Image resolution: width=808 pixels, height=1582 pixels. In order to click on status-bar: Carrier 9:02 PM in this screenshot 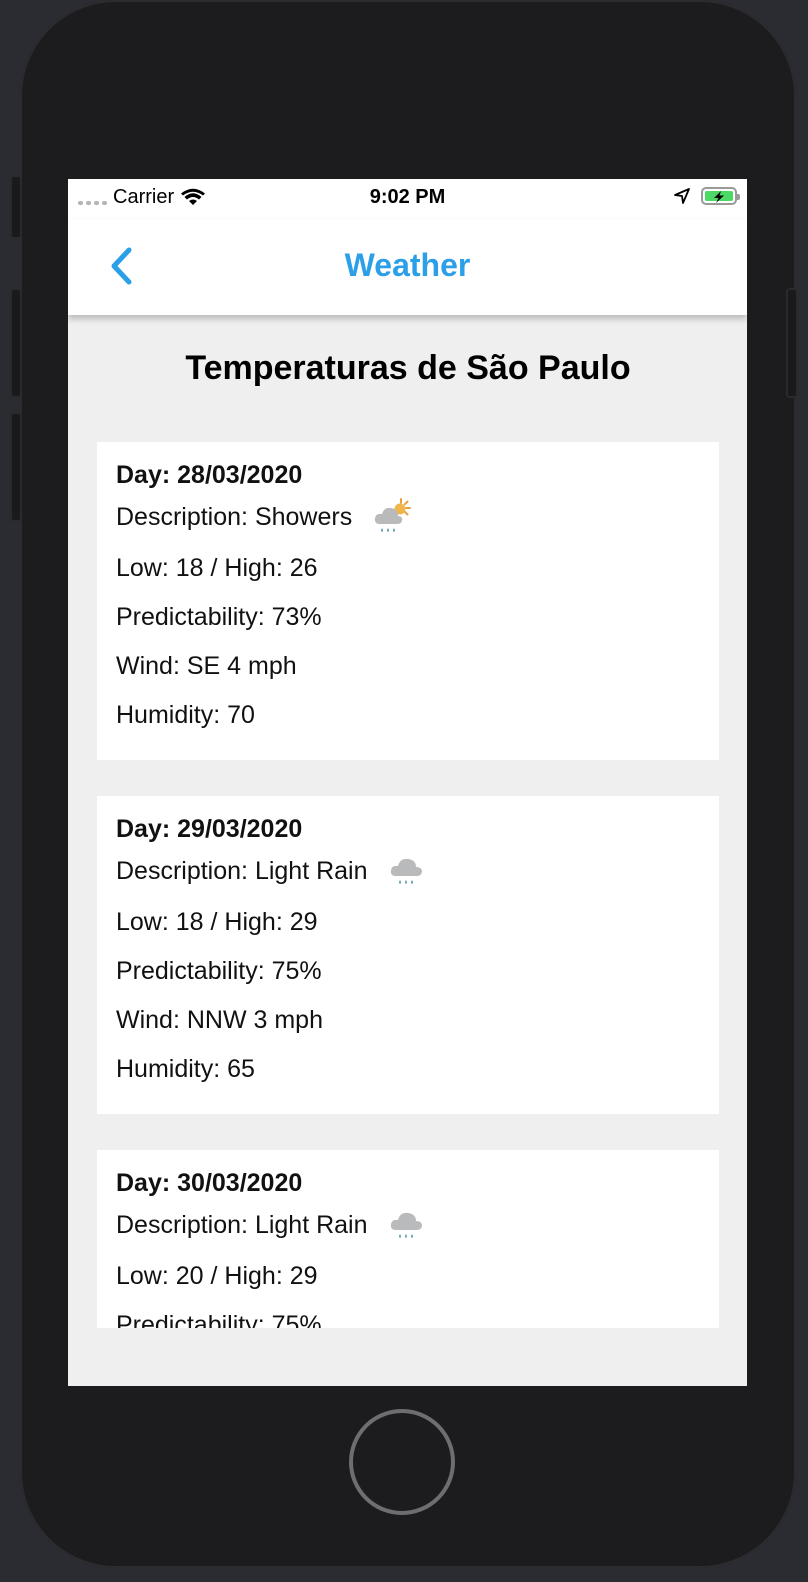, I will do `click(407, 199)`.